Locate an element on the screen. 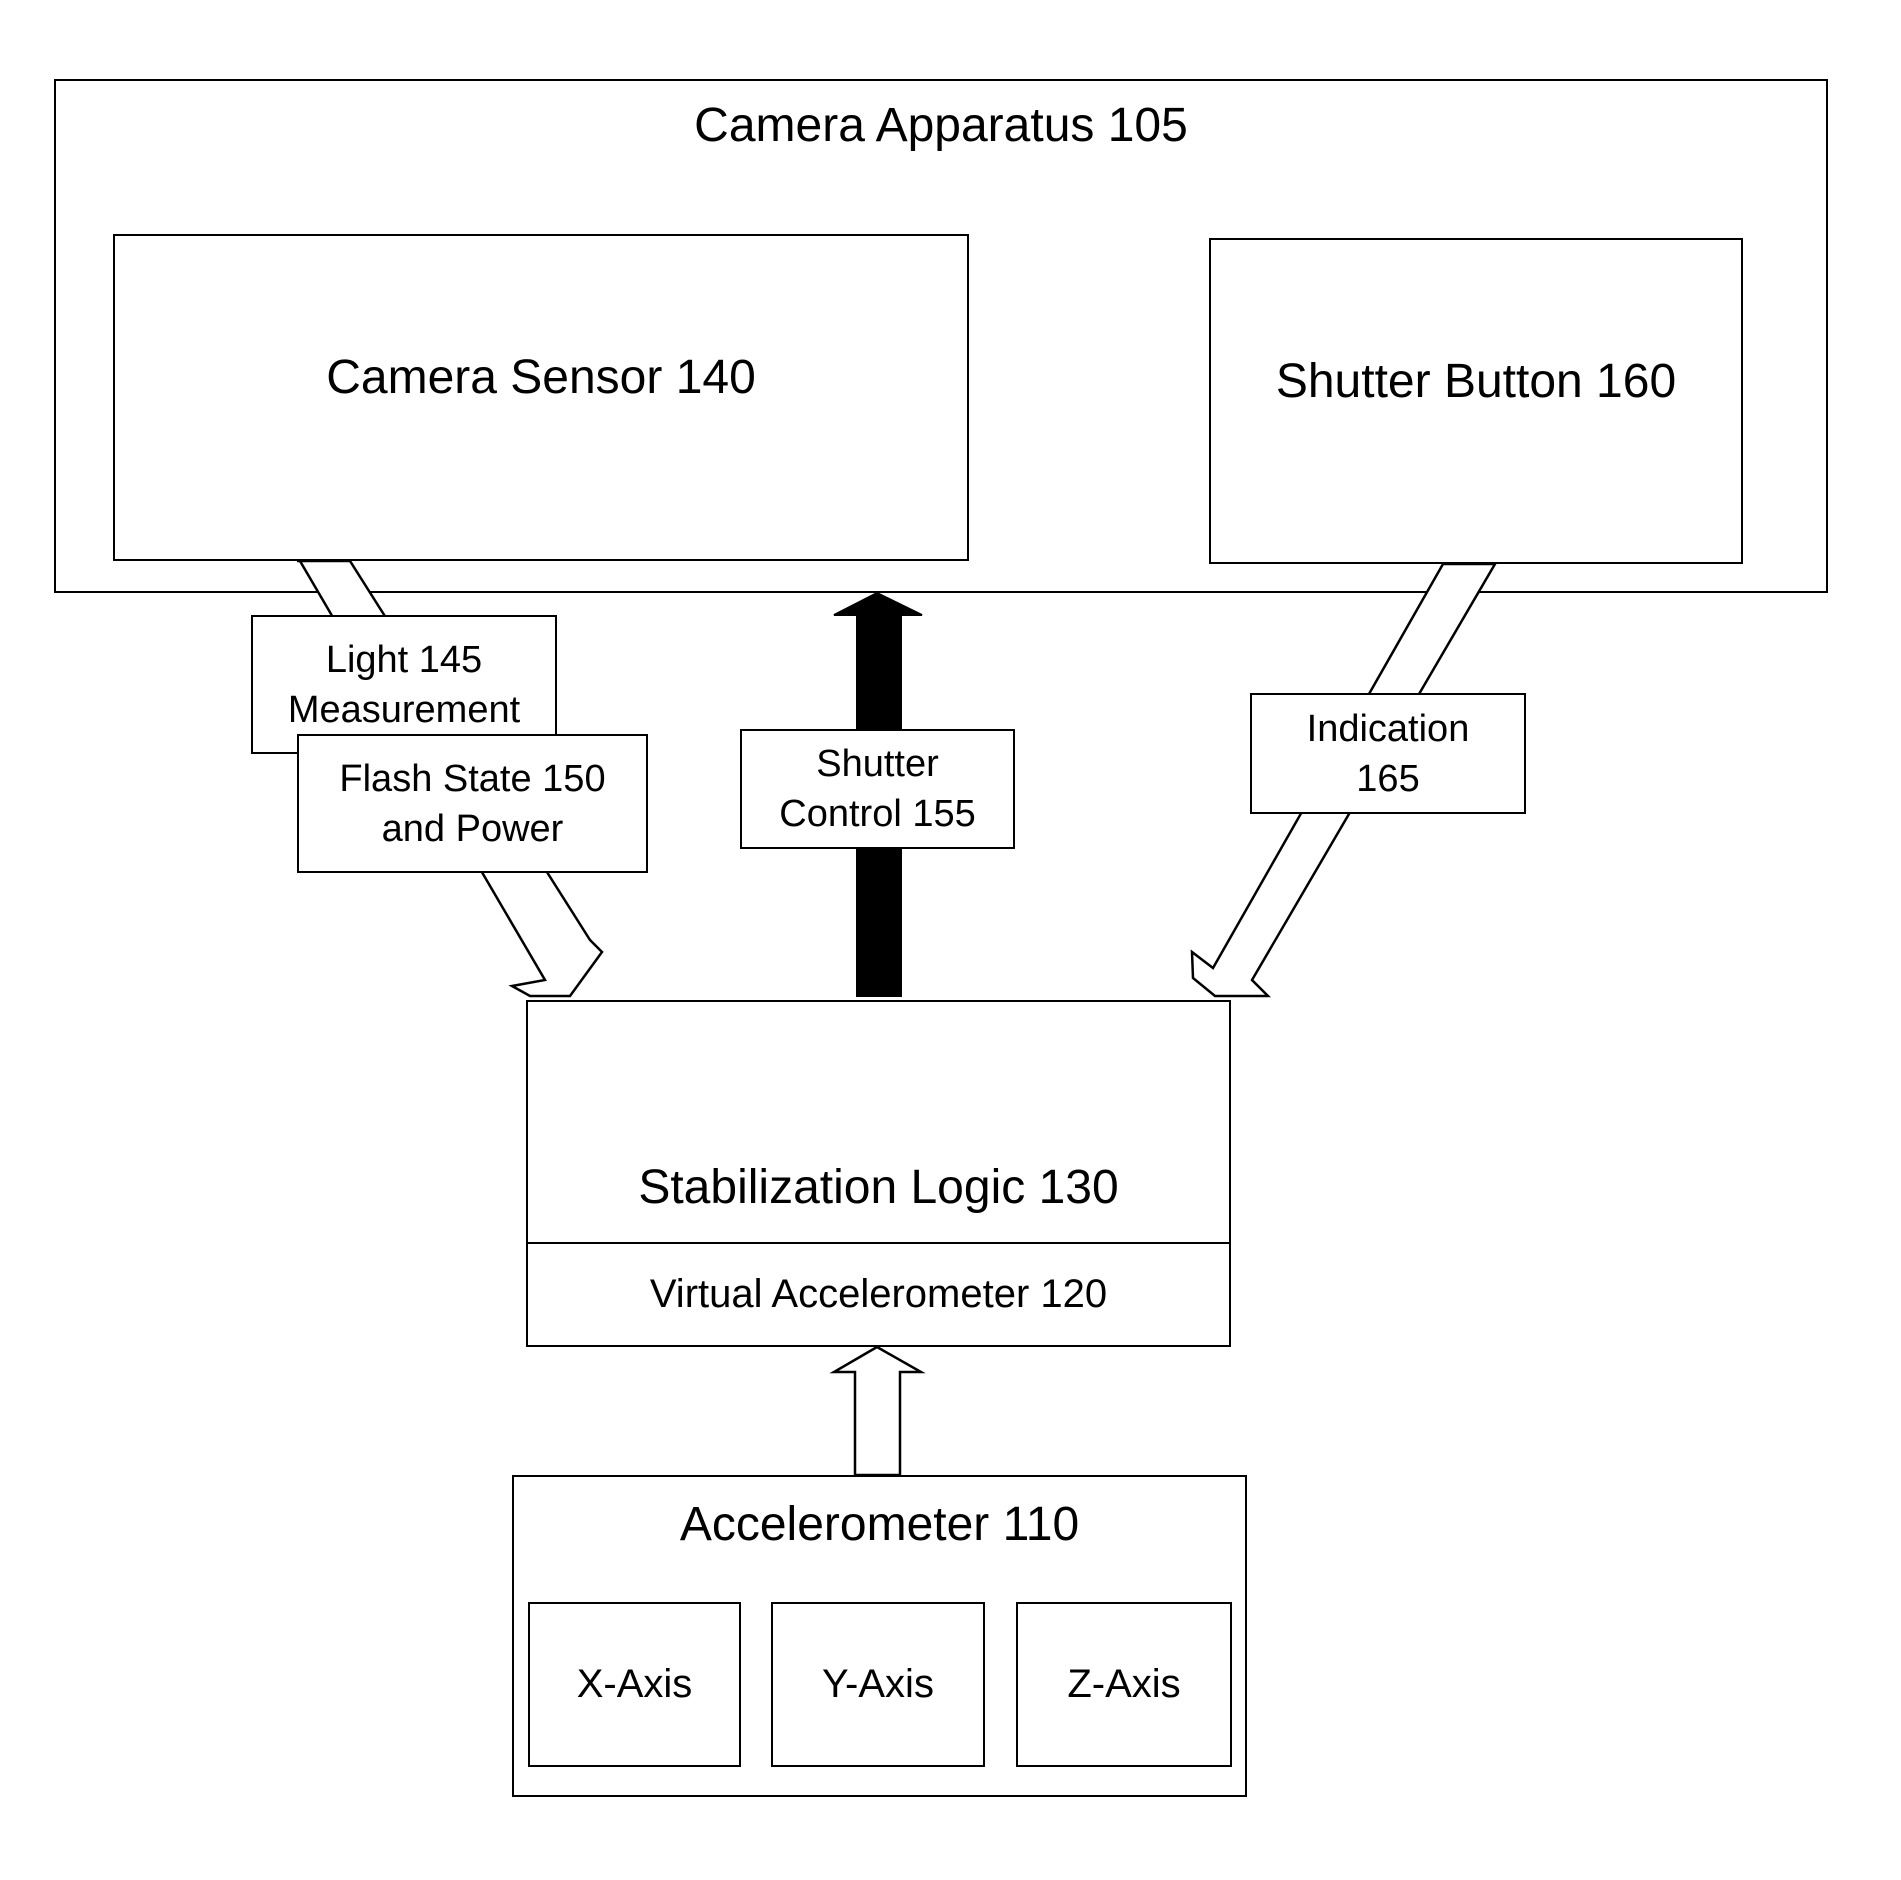  z-axis-box: Z-Axis is located at coordinates (1124, 1684).